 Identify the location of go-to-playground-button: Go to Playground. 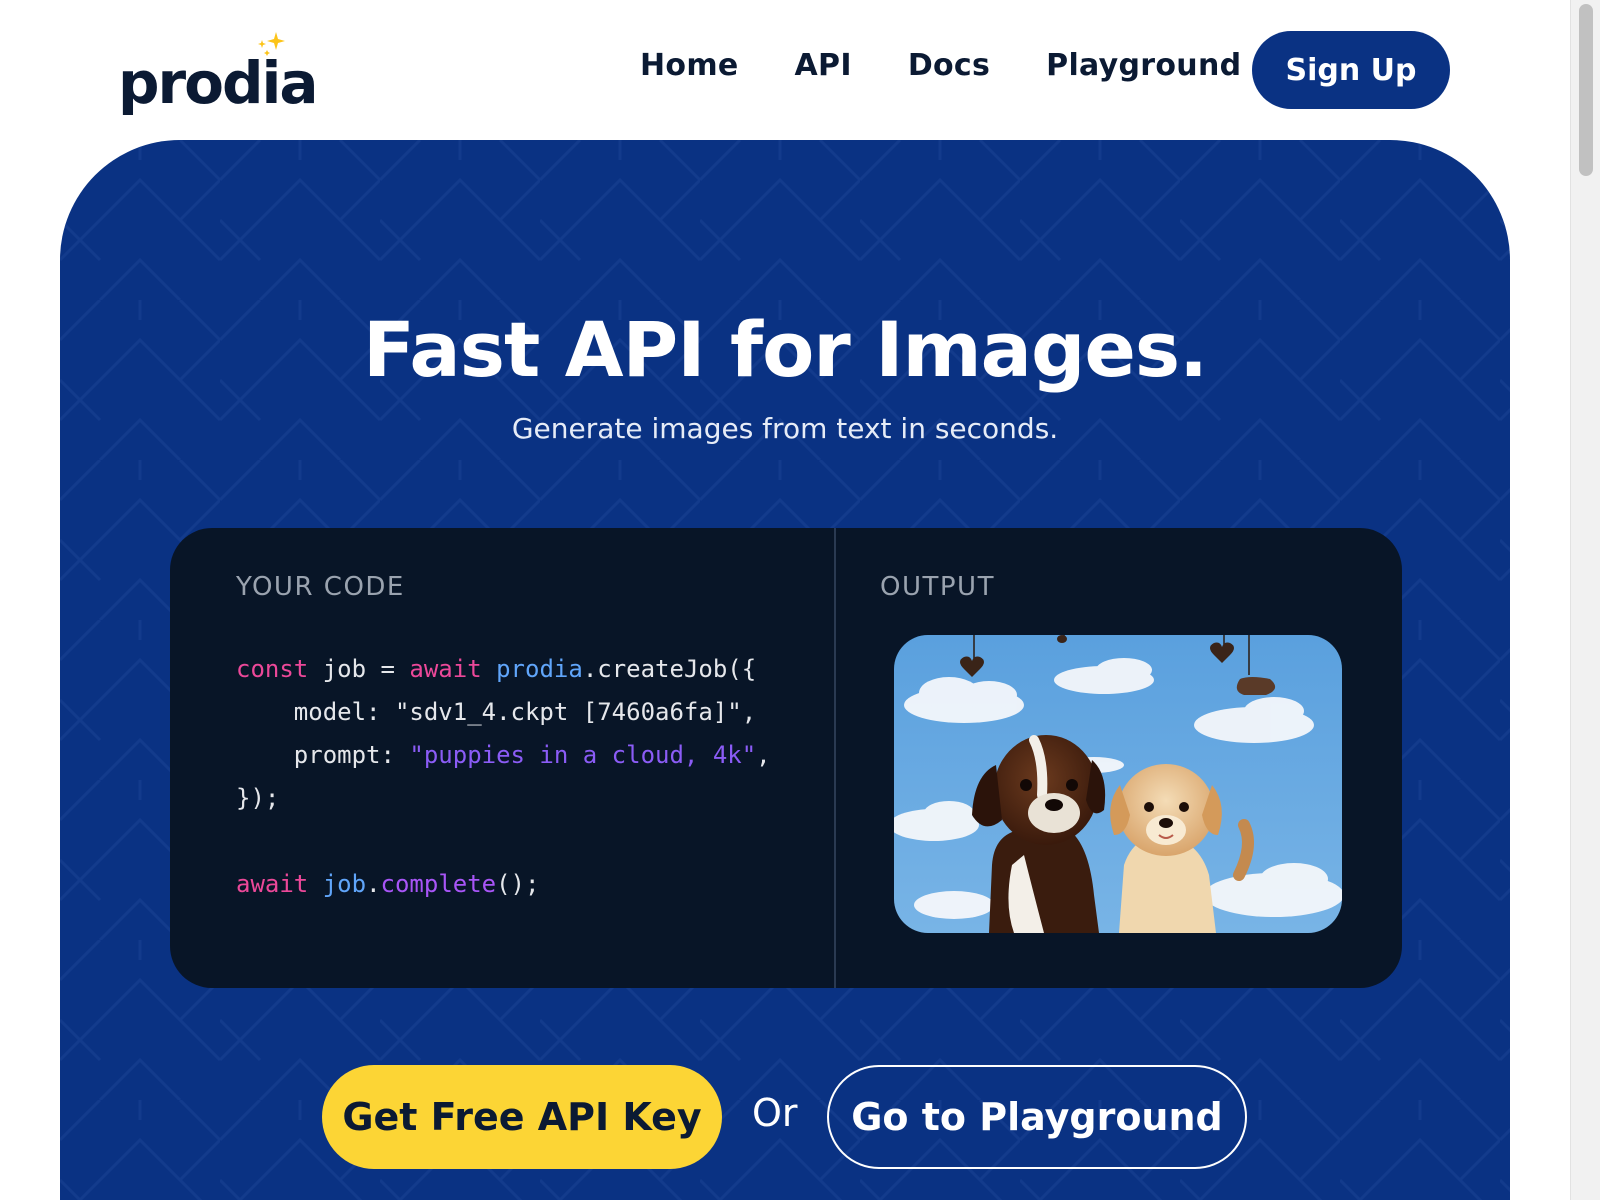
(1037, 1117).